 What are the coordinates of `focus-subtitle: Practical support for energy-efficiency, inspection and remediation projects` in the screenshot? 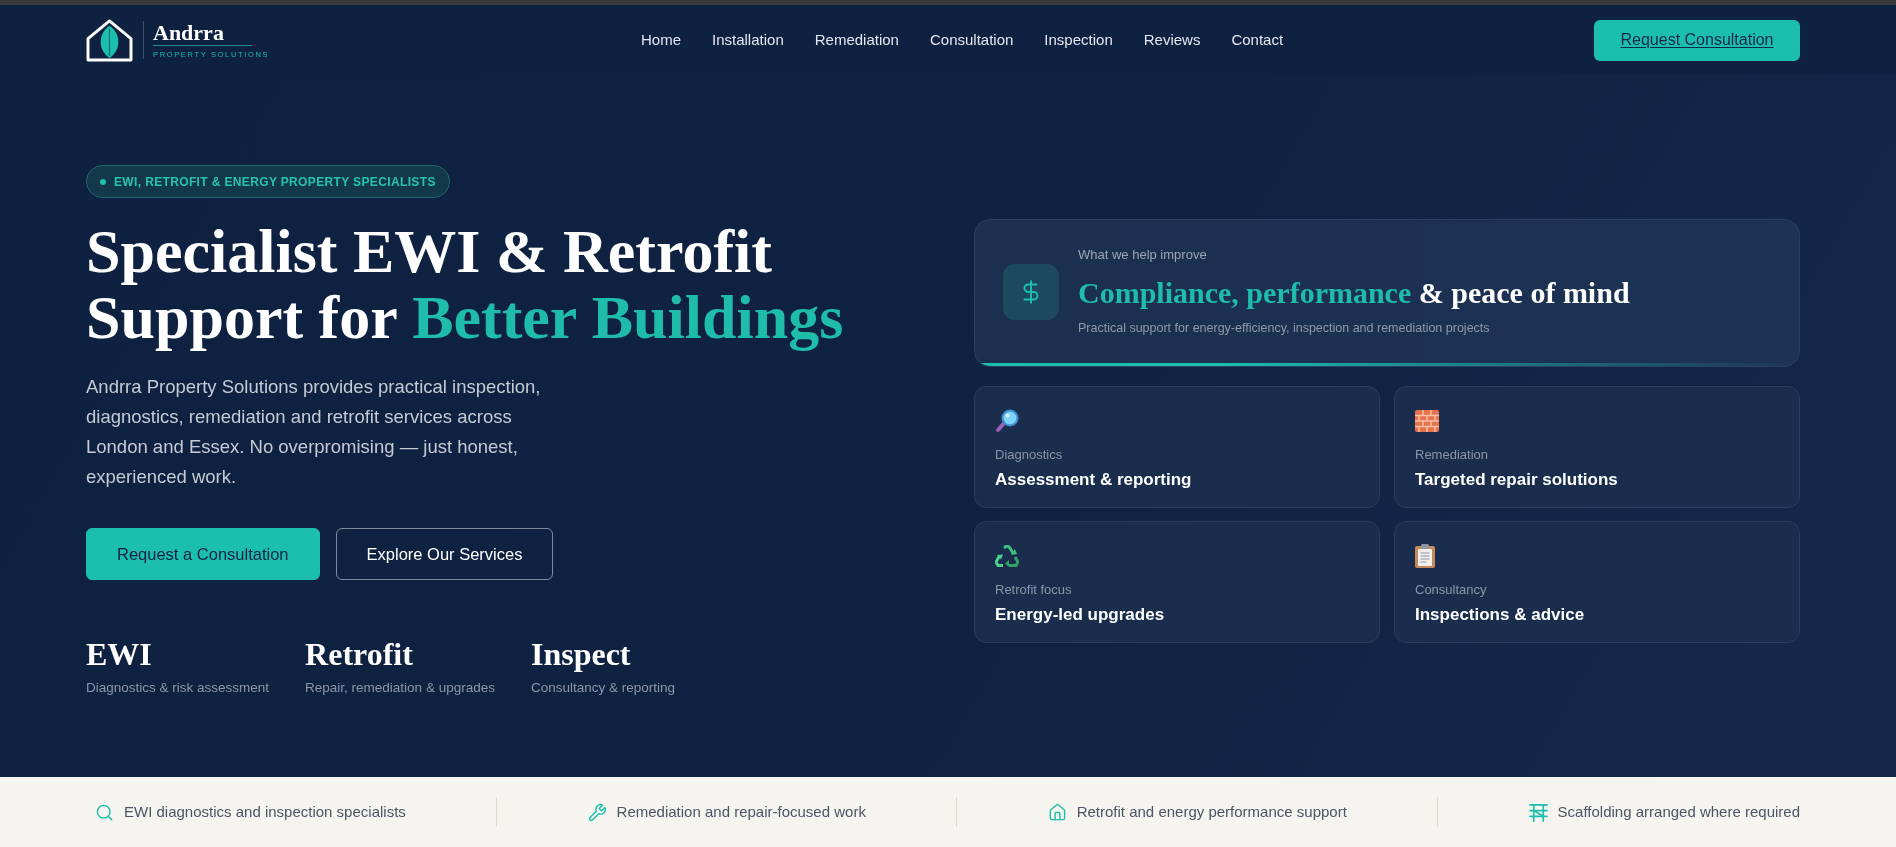 It's located at (1284, 328).